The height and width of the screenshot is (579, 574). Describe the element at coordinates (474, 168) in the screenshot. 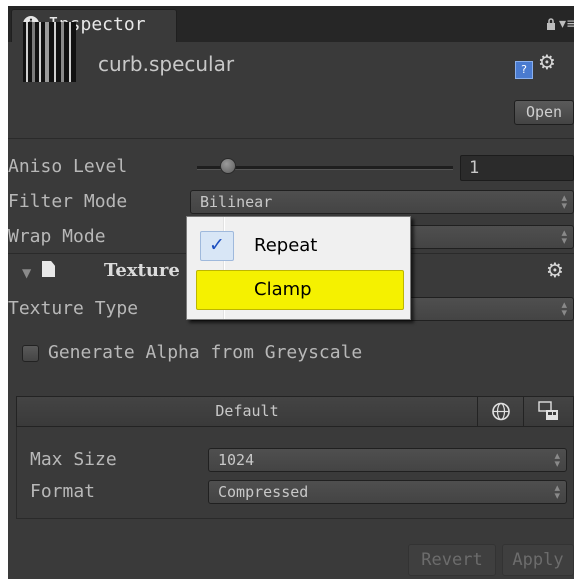

I see `aniso-level-value: 1` at that location.